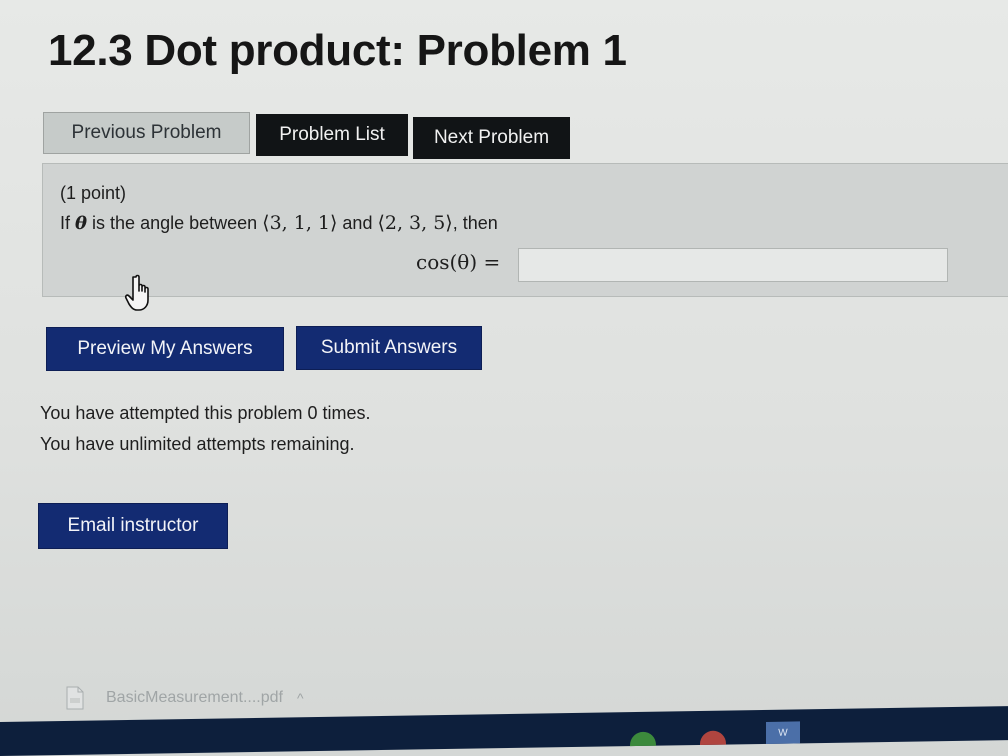 Image resolution: width=1008 pixels, height=756 pixels. Describe the element at coordinates (332, 135) in the screenshot. I see `problem-list-button: Problem List` at that location.